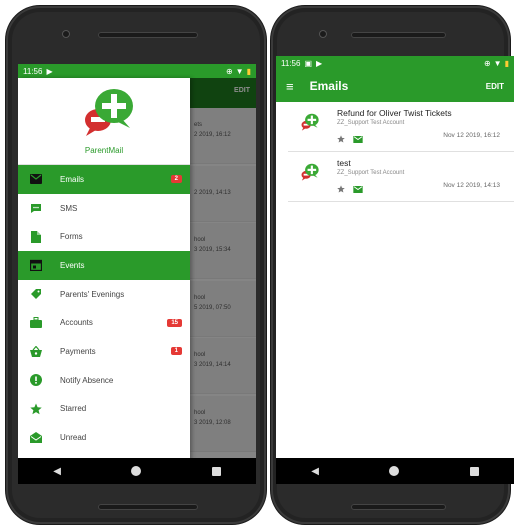  I want to click on calendar-icon, so click(36, 265).